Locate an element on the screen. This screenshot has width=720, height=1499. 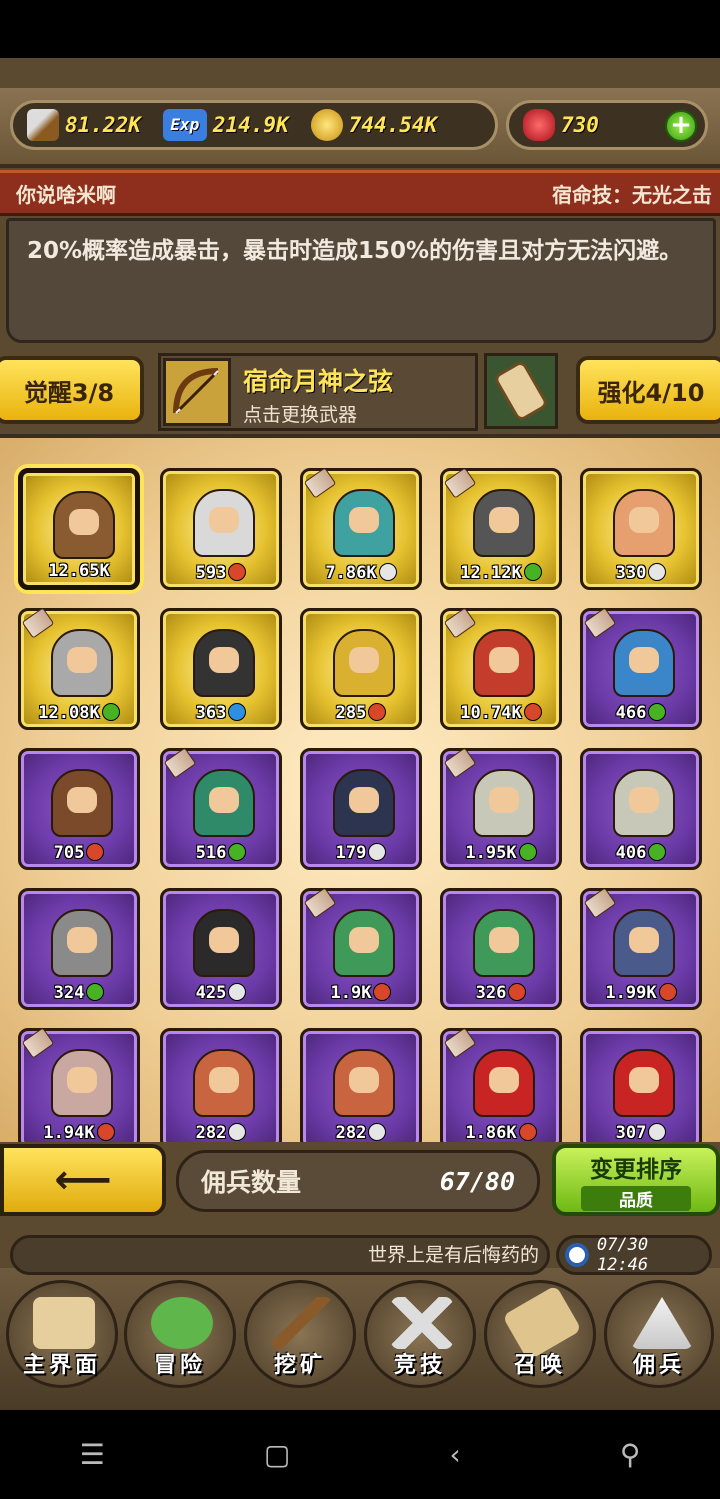
mercenary-card: 705 is located at coordinates (79, 809).